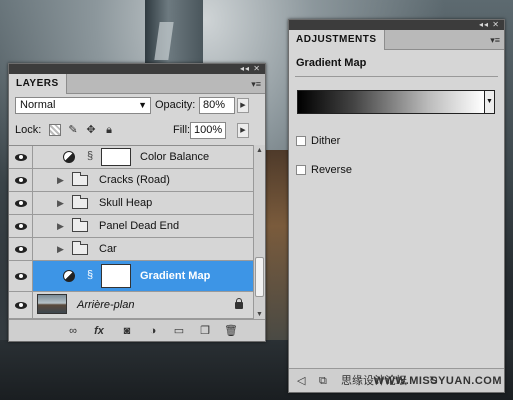 The height and width of the screenshot is (400, 513). What do you see at coordinates (391, 102) in the screenshot?
I see `gradient-preview` at bounding box center [391, 102].